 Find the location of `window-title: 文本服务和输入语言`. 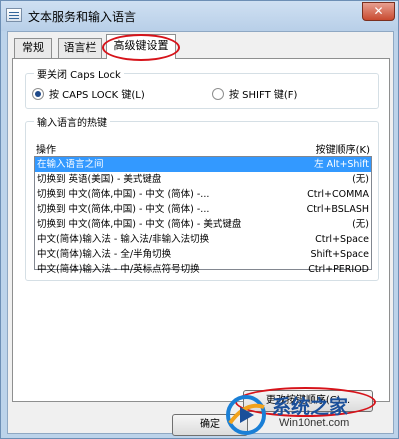

window-title: 文本服务和输入语言 is located at coordinates (82, 17).